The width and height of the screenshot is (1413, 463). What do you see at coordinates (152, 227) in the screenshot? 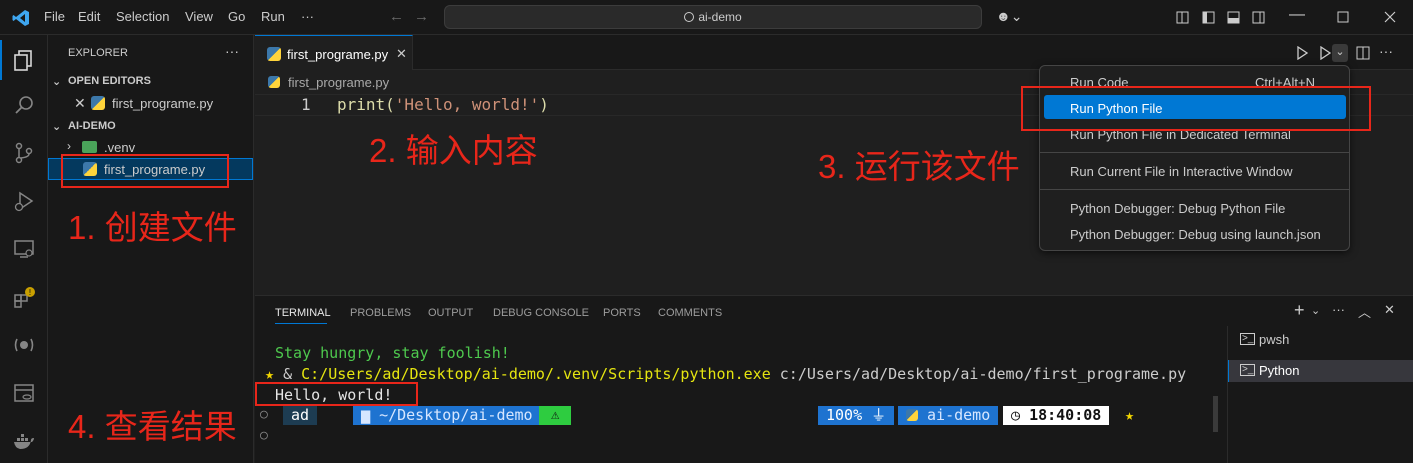
I see `annotation-step-1: 1. 创建文件` at bounding box center [152, 227].